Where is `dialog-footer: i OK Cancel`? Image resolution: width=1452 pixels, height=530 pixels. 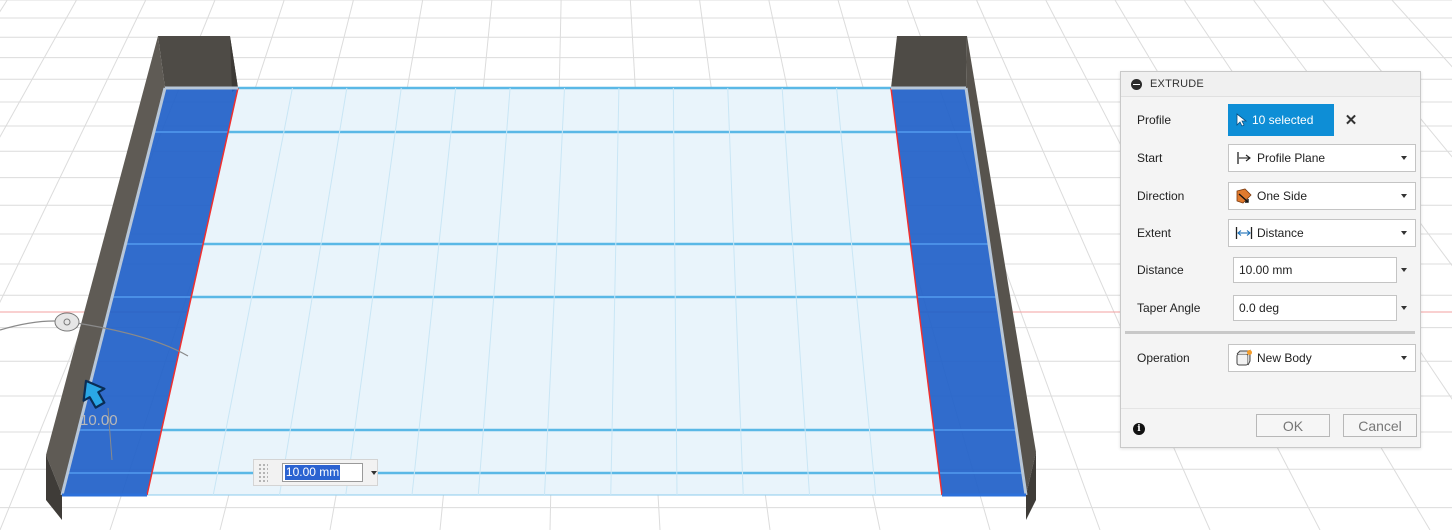
dialog-footer: i OK Cancel is located at coordinates (1270, 428).